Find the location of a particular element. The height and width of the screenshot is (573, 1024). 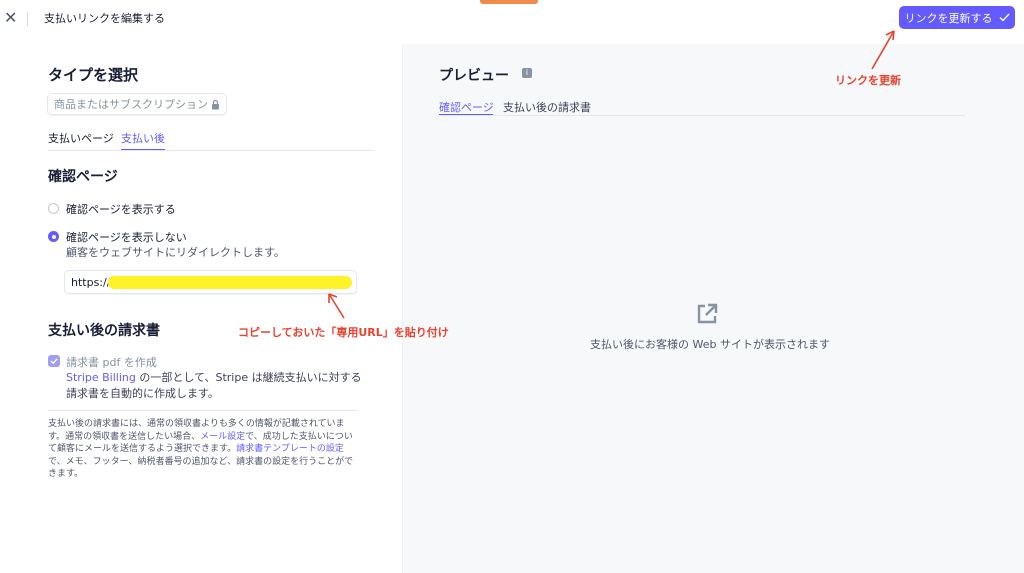

lock-icon is located at coordinates (215, 104).